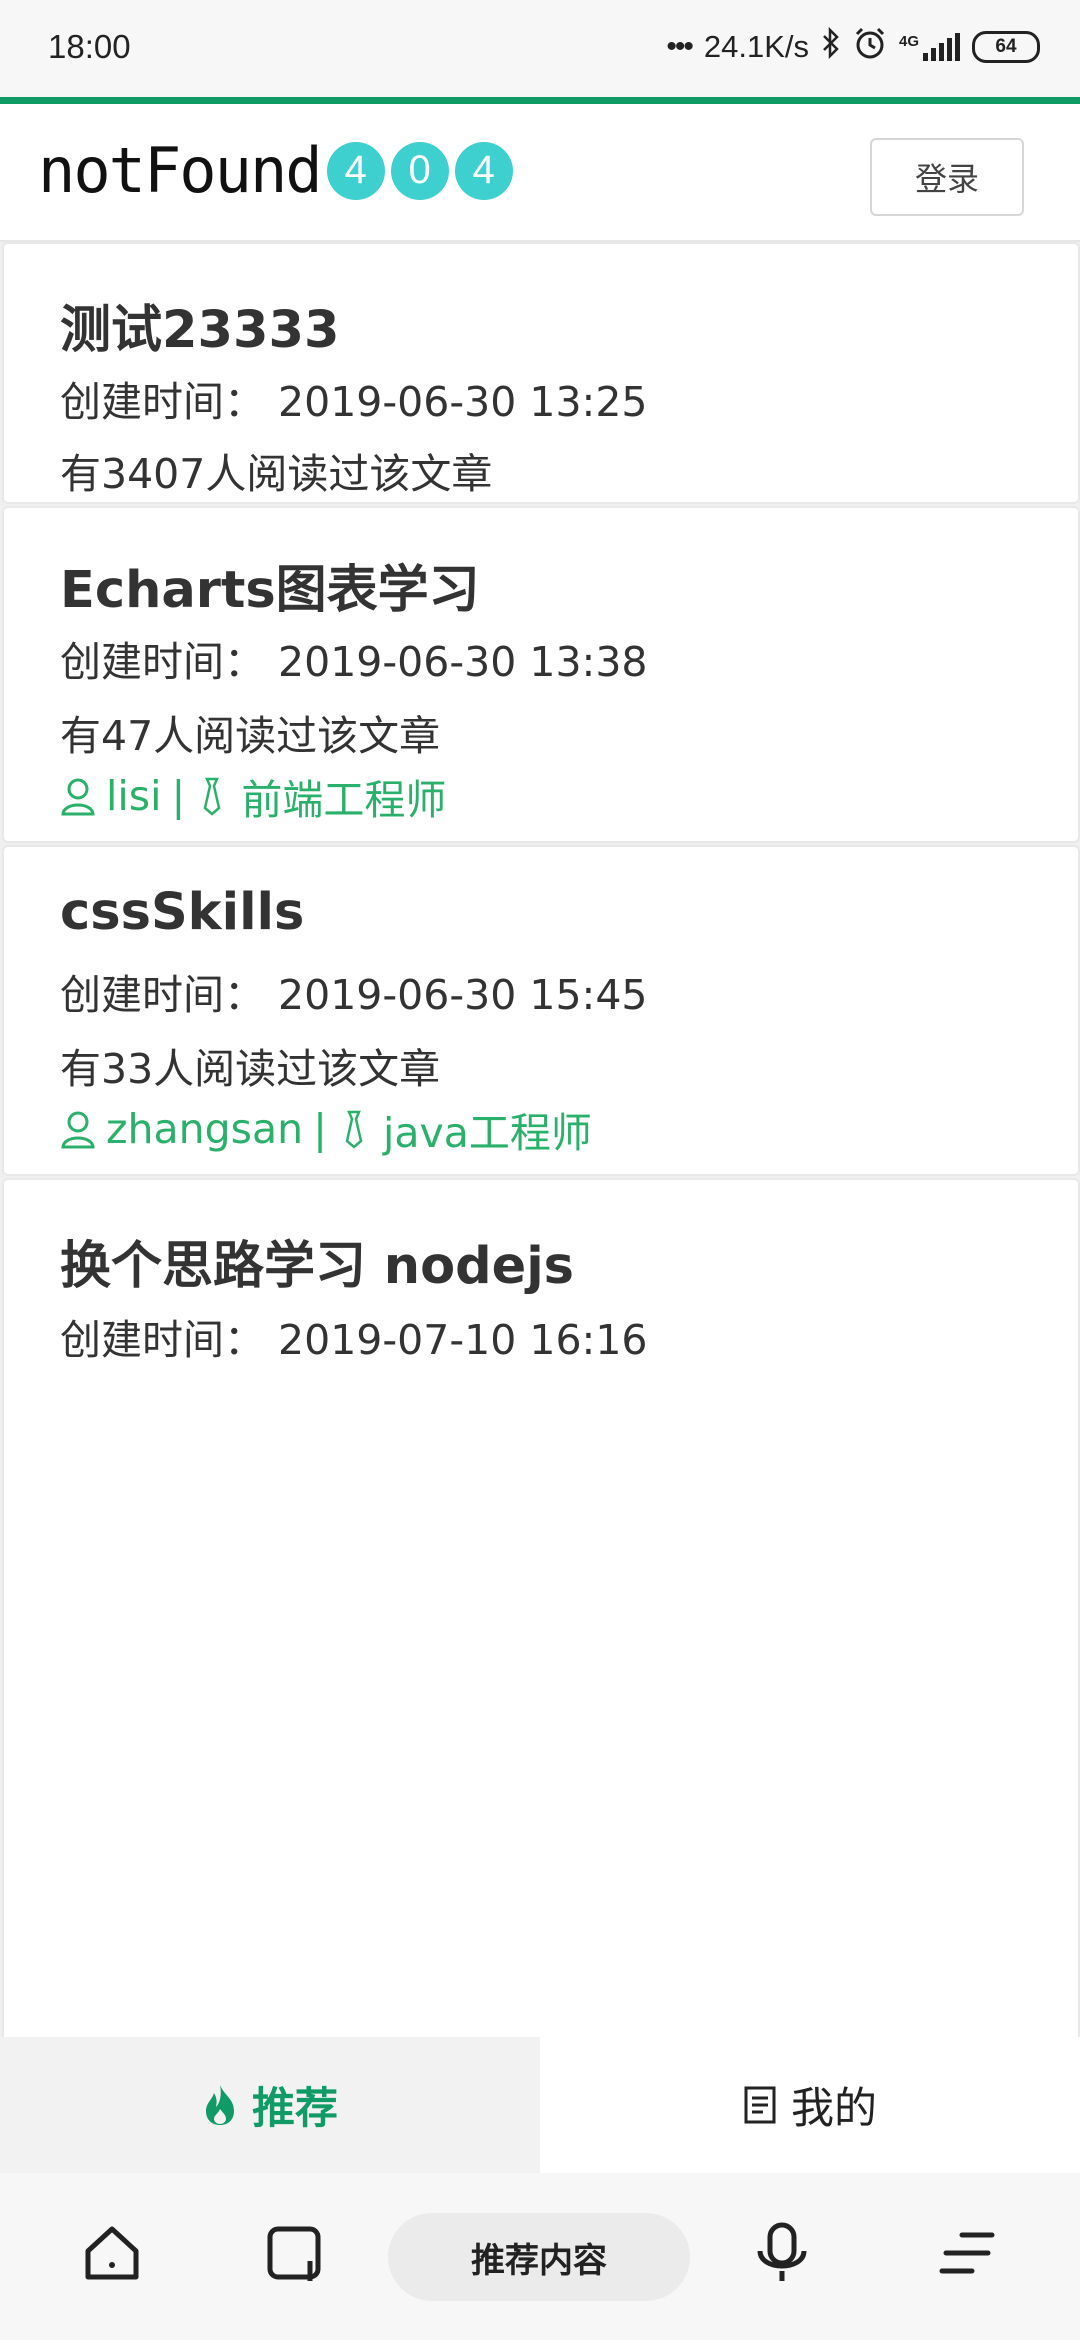 This screenshot has width=1080, height=2340. What do you see at coordinates (182, 912) in the screenshot?
I see `article-title: cssSkills` at bounding box center [182, 912].